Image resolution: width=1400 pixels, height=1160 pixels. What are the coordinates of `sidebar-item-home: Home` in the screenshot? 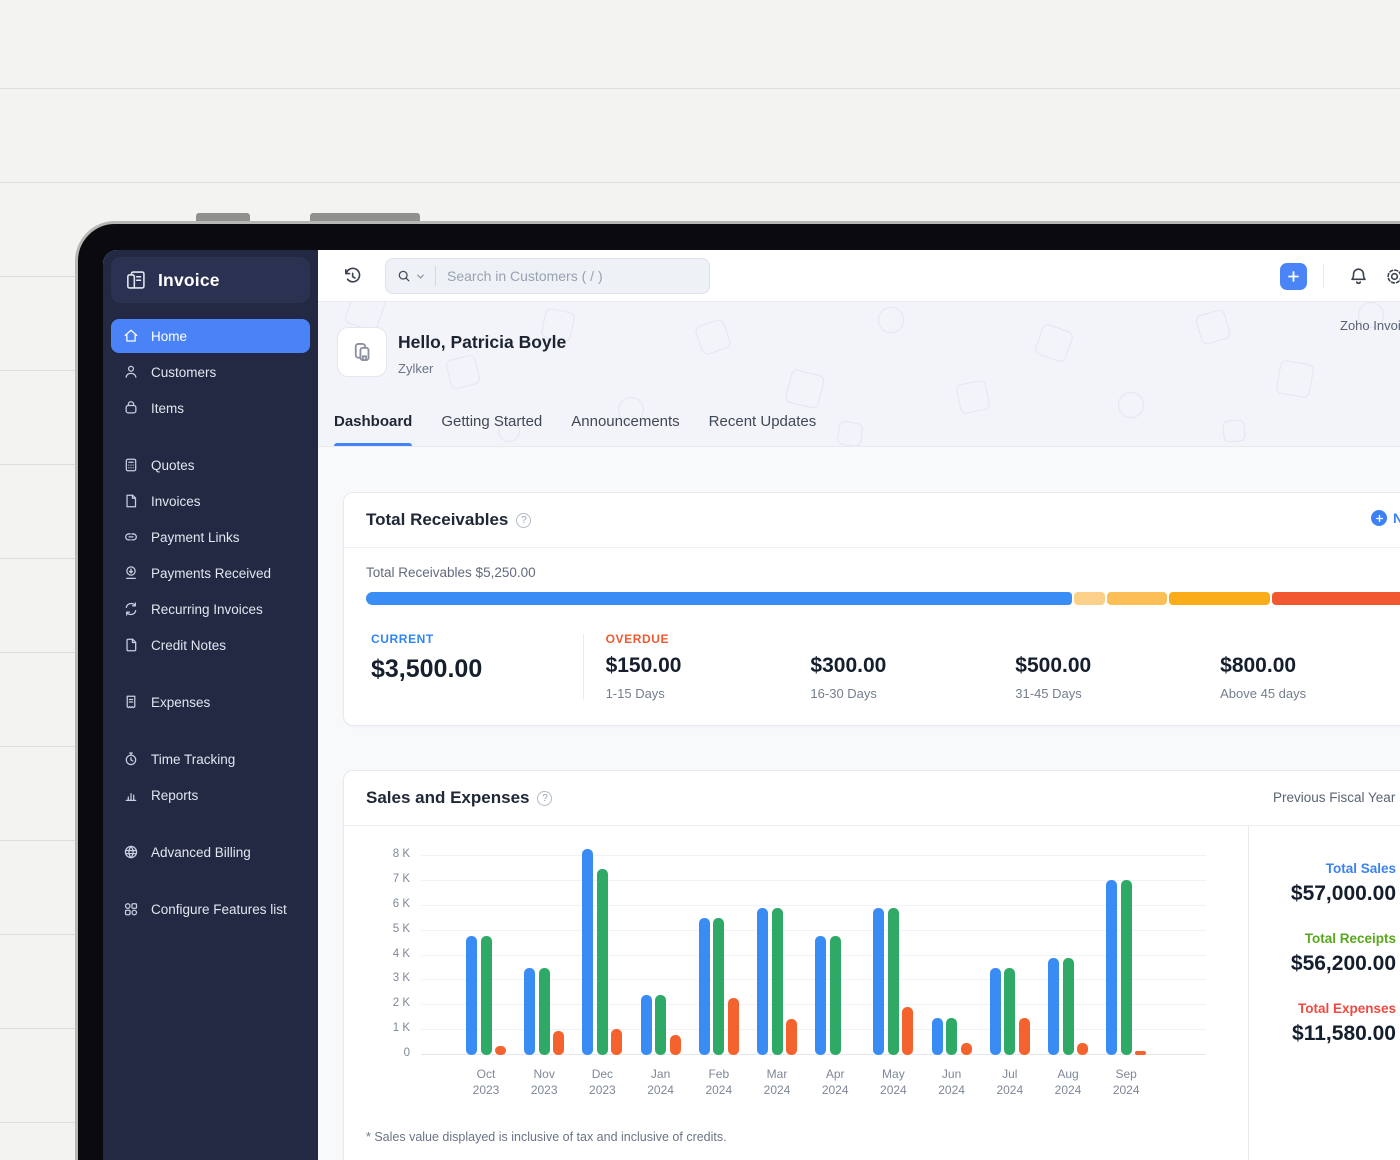 It's located at (210, 336).